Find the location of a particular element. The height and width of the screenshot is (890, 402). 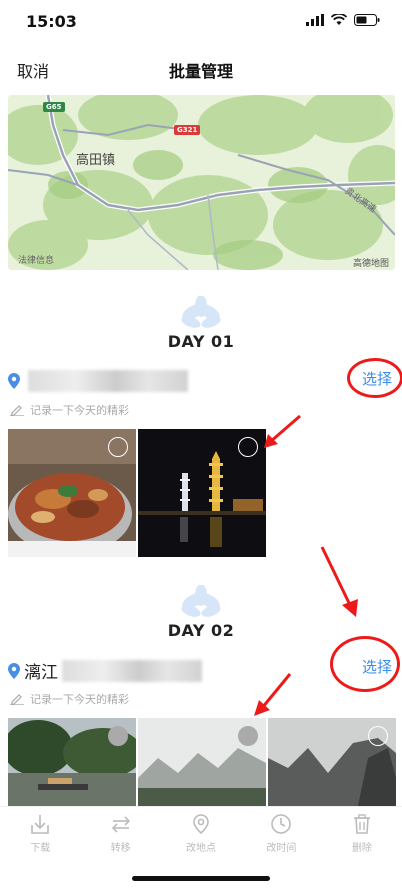

location-icon is located at coordinates (201, 824).